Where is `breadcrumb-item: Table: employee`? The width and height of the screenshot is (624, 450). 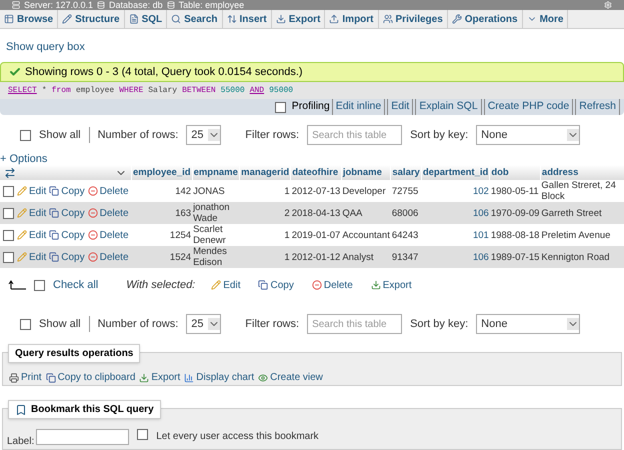 breadcrumb-item: Table: employee is located at coordinates (211, 5).